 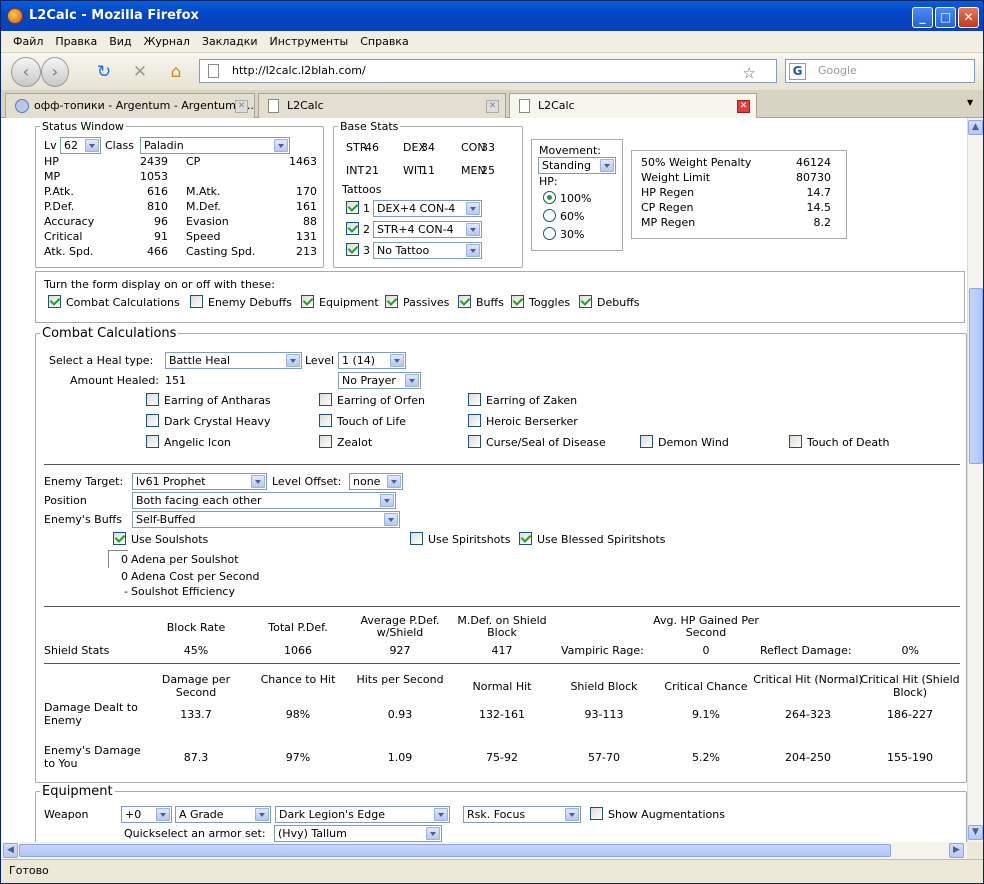 What do you see at coordinates (379, 380) in the screenshot?
I see `prayer-select: No Prayer` at bounding box center [379, 380].